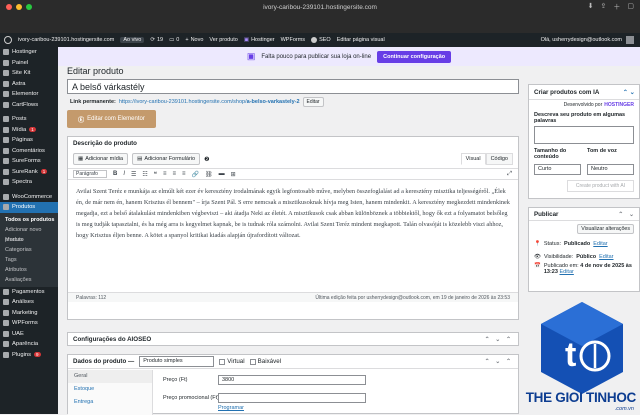 This screenshot has height=415, width=640. Describe the element at coordinates (584, 135) in the screenshot. I see `ai-description-textarea` at that location.